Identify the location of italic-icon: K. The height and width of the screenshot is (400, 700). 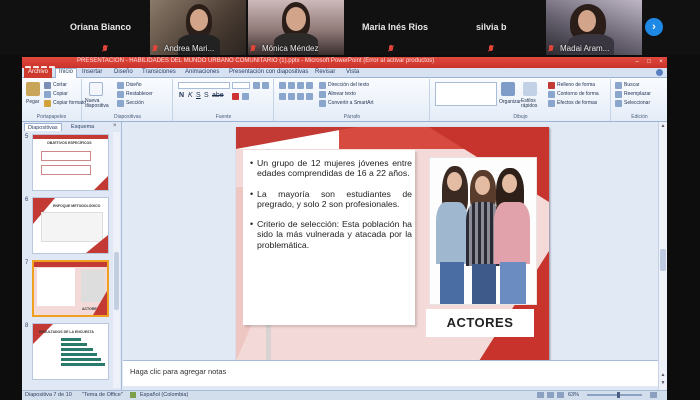
(190, 95).